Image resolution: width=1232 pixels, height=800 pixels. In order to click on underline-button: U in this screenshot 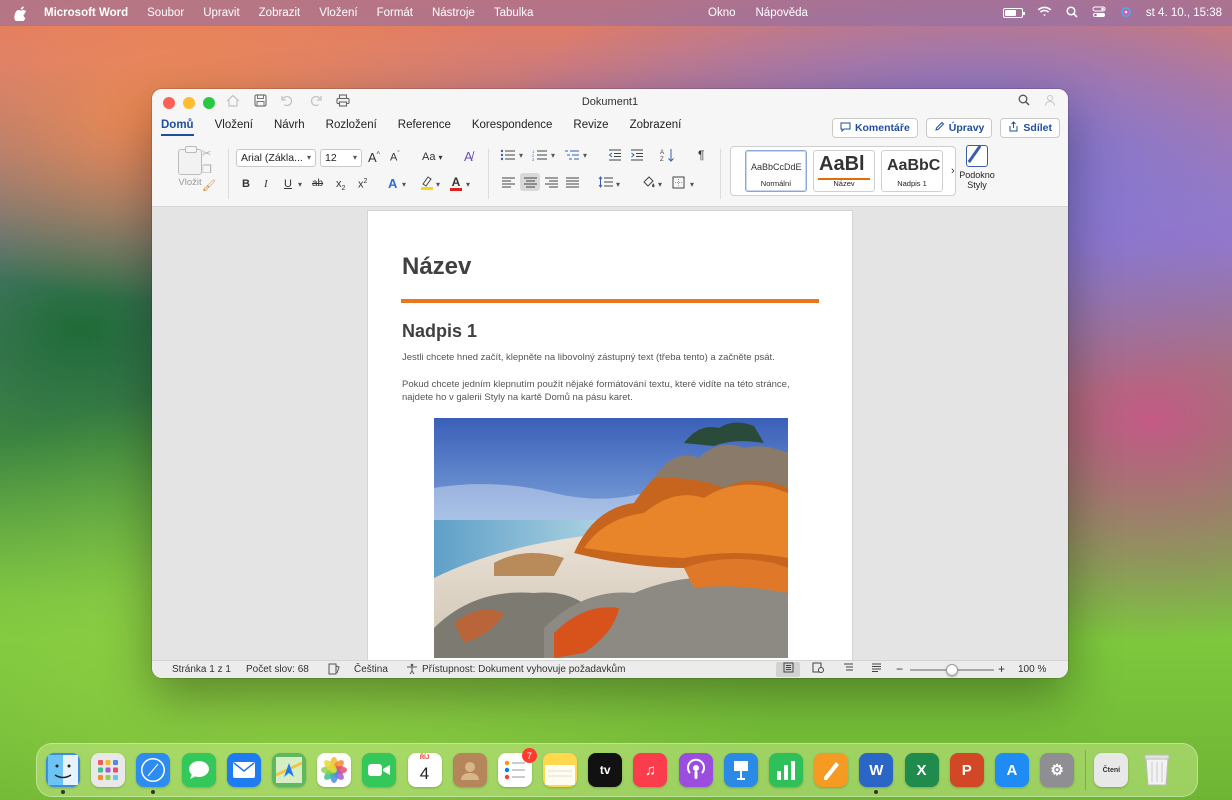, I will do `click(288, 184)`.